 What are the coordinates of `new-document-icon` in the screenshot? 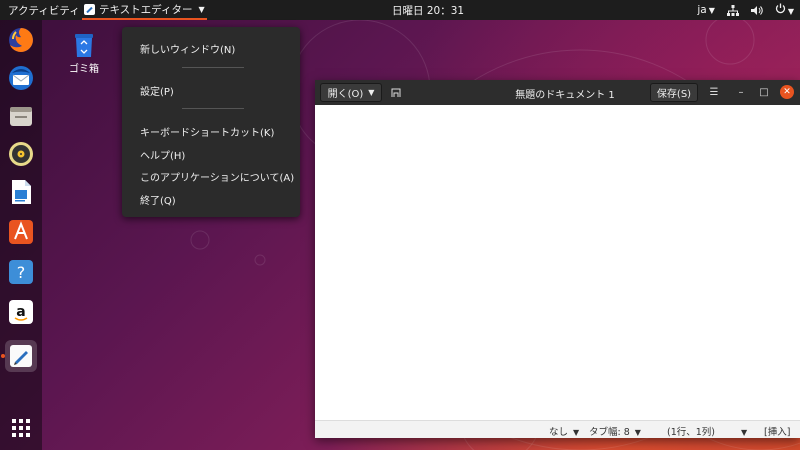 It's located at (396, 92).